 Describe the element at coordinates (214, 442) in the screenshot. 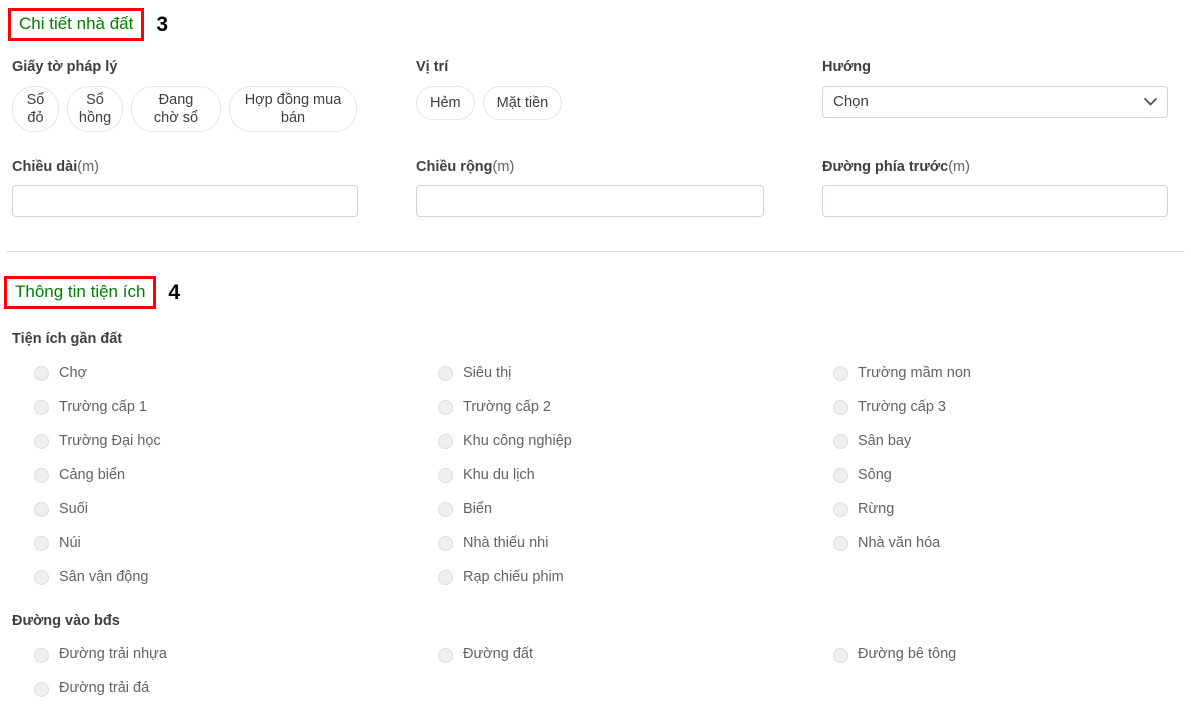

I see `radio-truong-dai-hoc: Trường Đại học` at that location.